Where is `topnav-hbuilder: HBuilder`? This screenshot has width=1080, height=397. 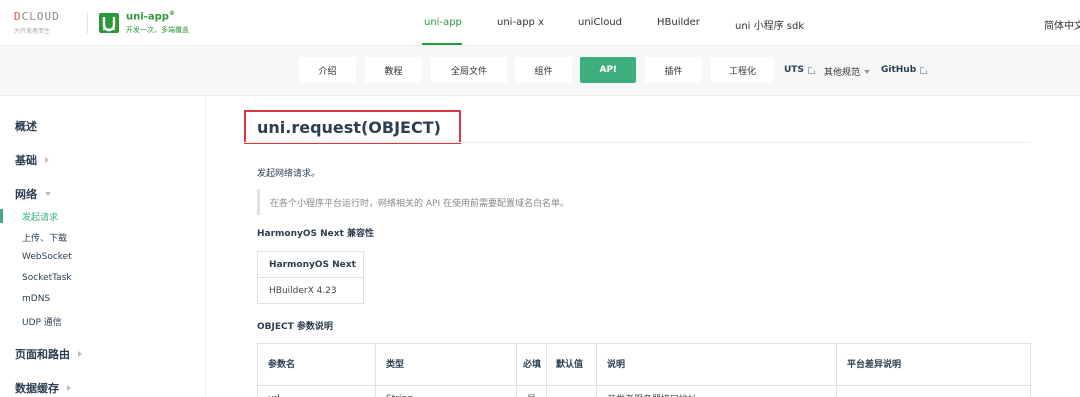 topnav-hbuilder: HBuilder is located at coordinates (678, 22).